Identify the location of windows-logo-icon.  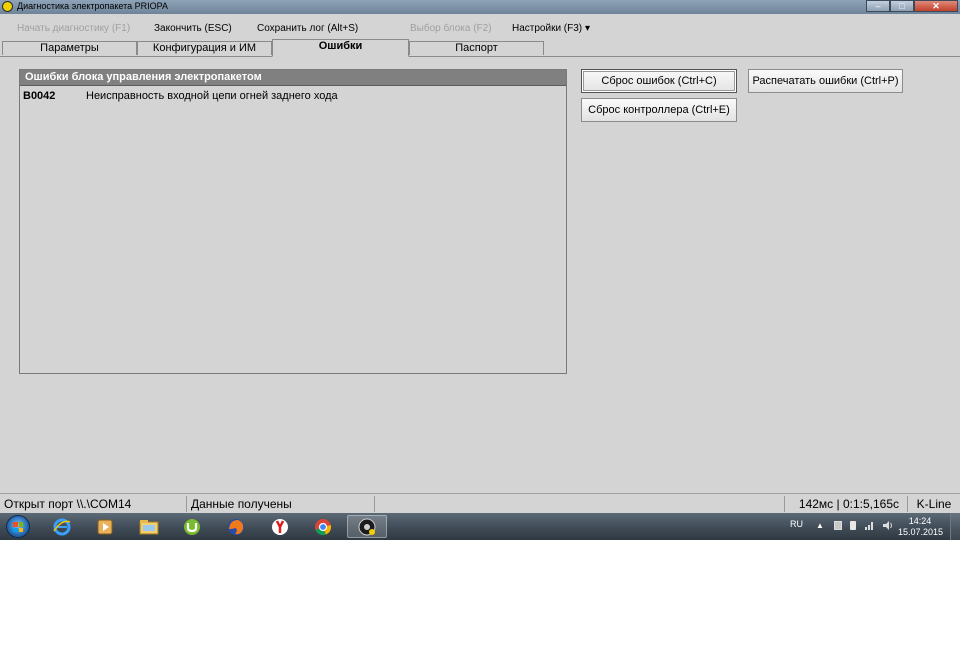
(18, 527).